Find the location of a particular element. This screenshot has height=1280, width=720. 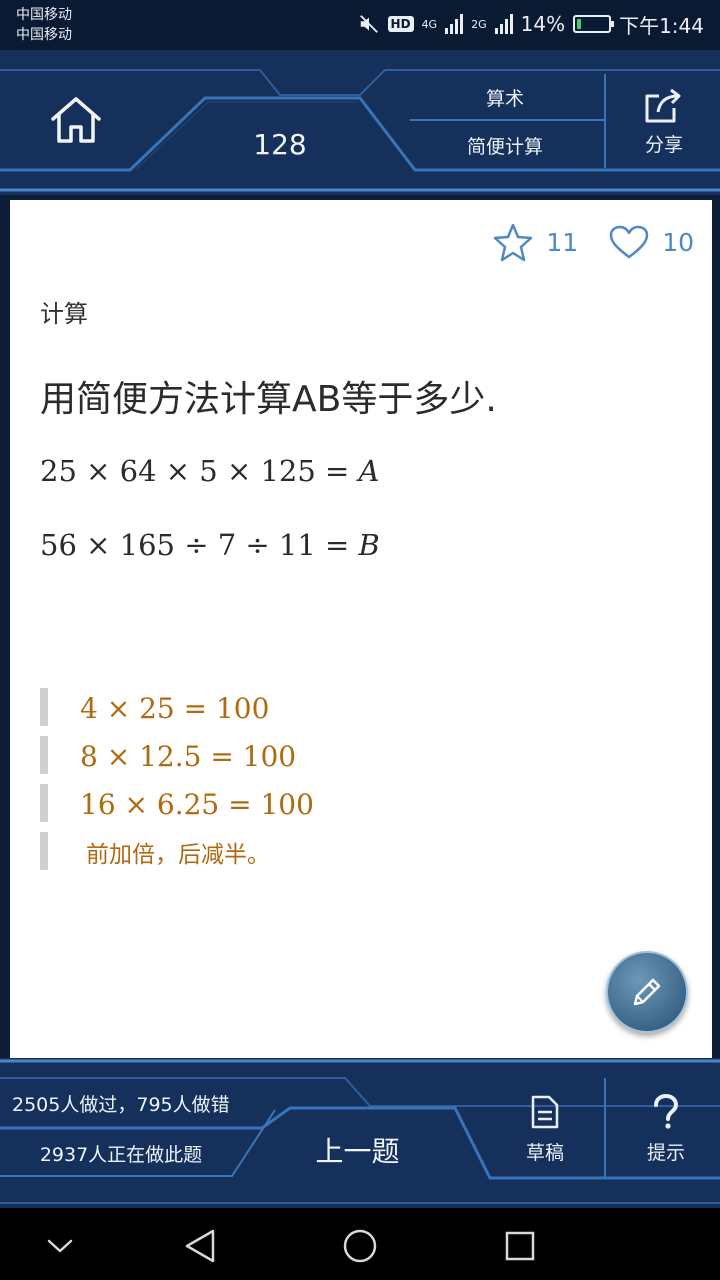

topic-tab: 简便计算 is located at coordinates (505, 145).